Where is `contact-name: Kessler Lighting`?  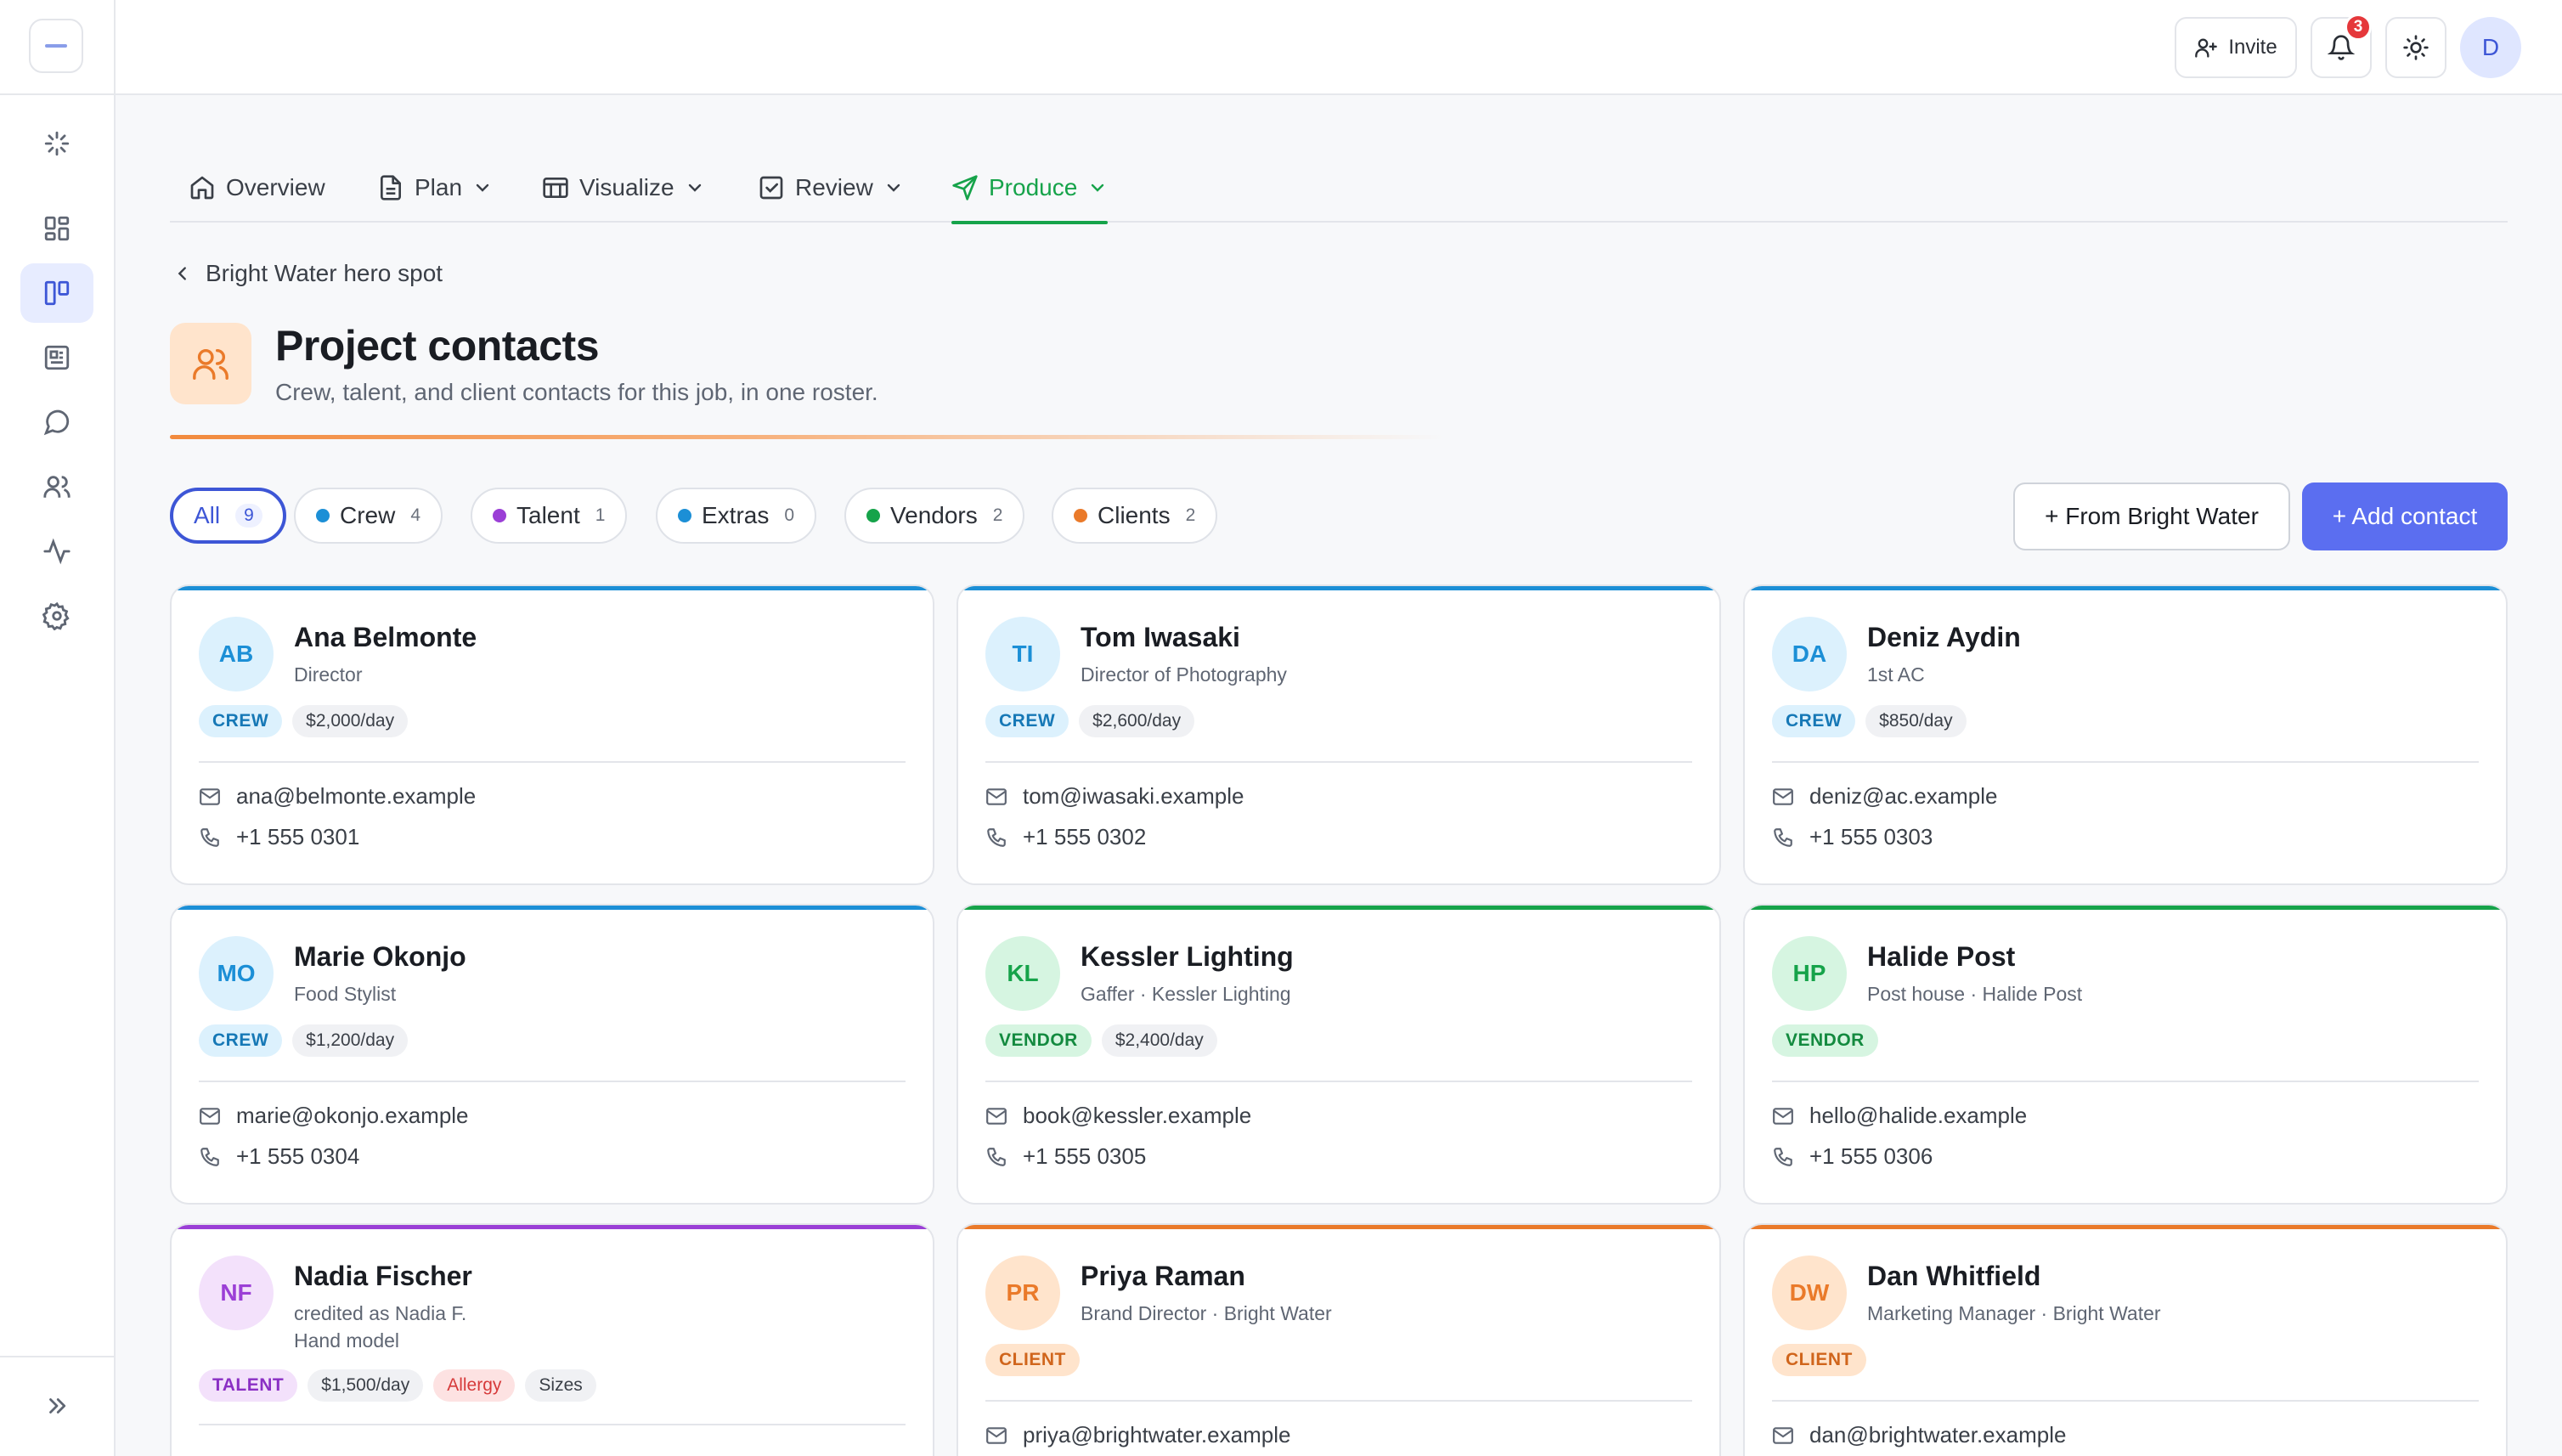
contact-name: Kessler Lighting is located at coordinates (1187, 956).